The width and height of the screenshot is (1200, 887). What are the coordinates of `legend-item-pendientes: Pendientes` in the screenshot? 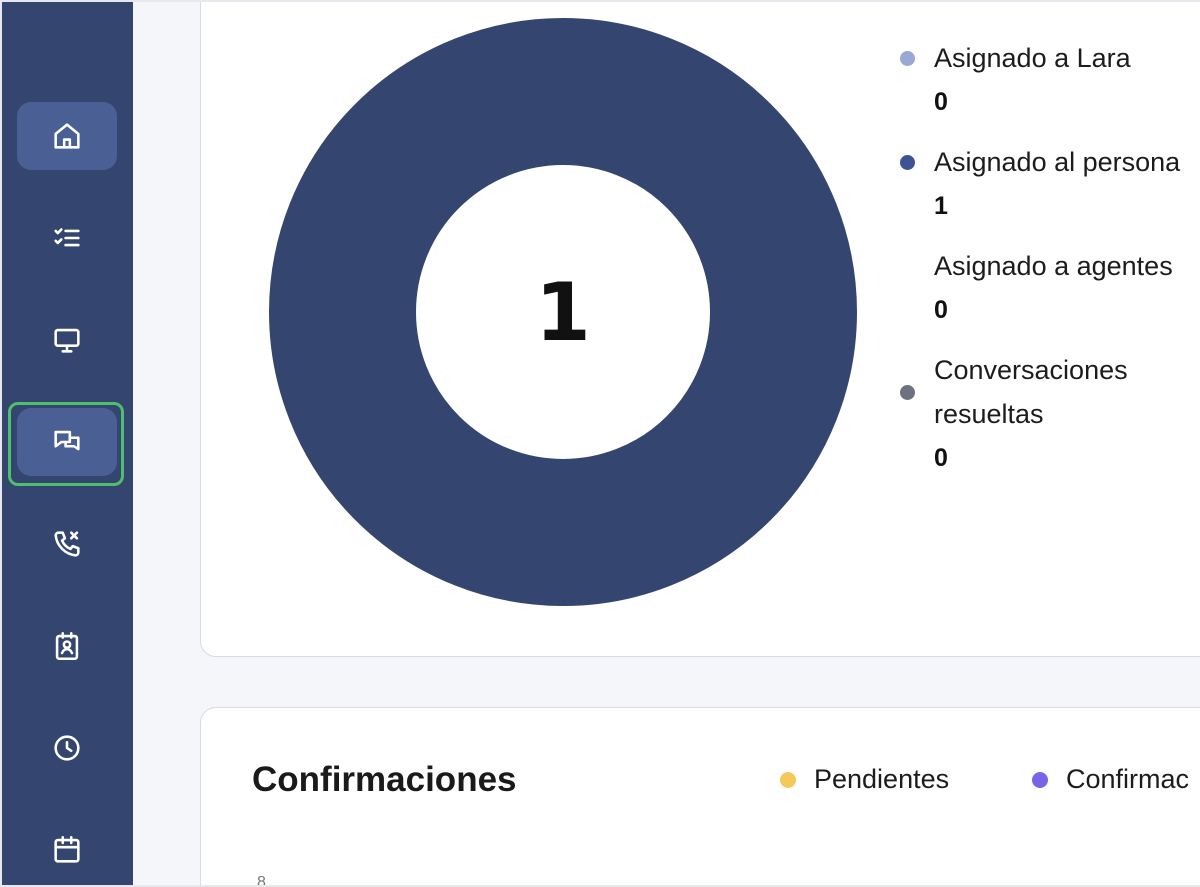 It's located at (864, 779).